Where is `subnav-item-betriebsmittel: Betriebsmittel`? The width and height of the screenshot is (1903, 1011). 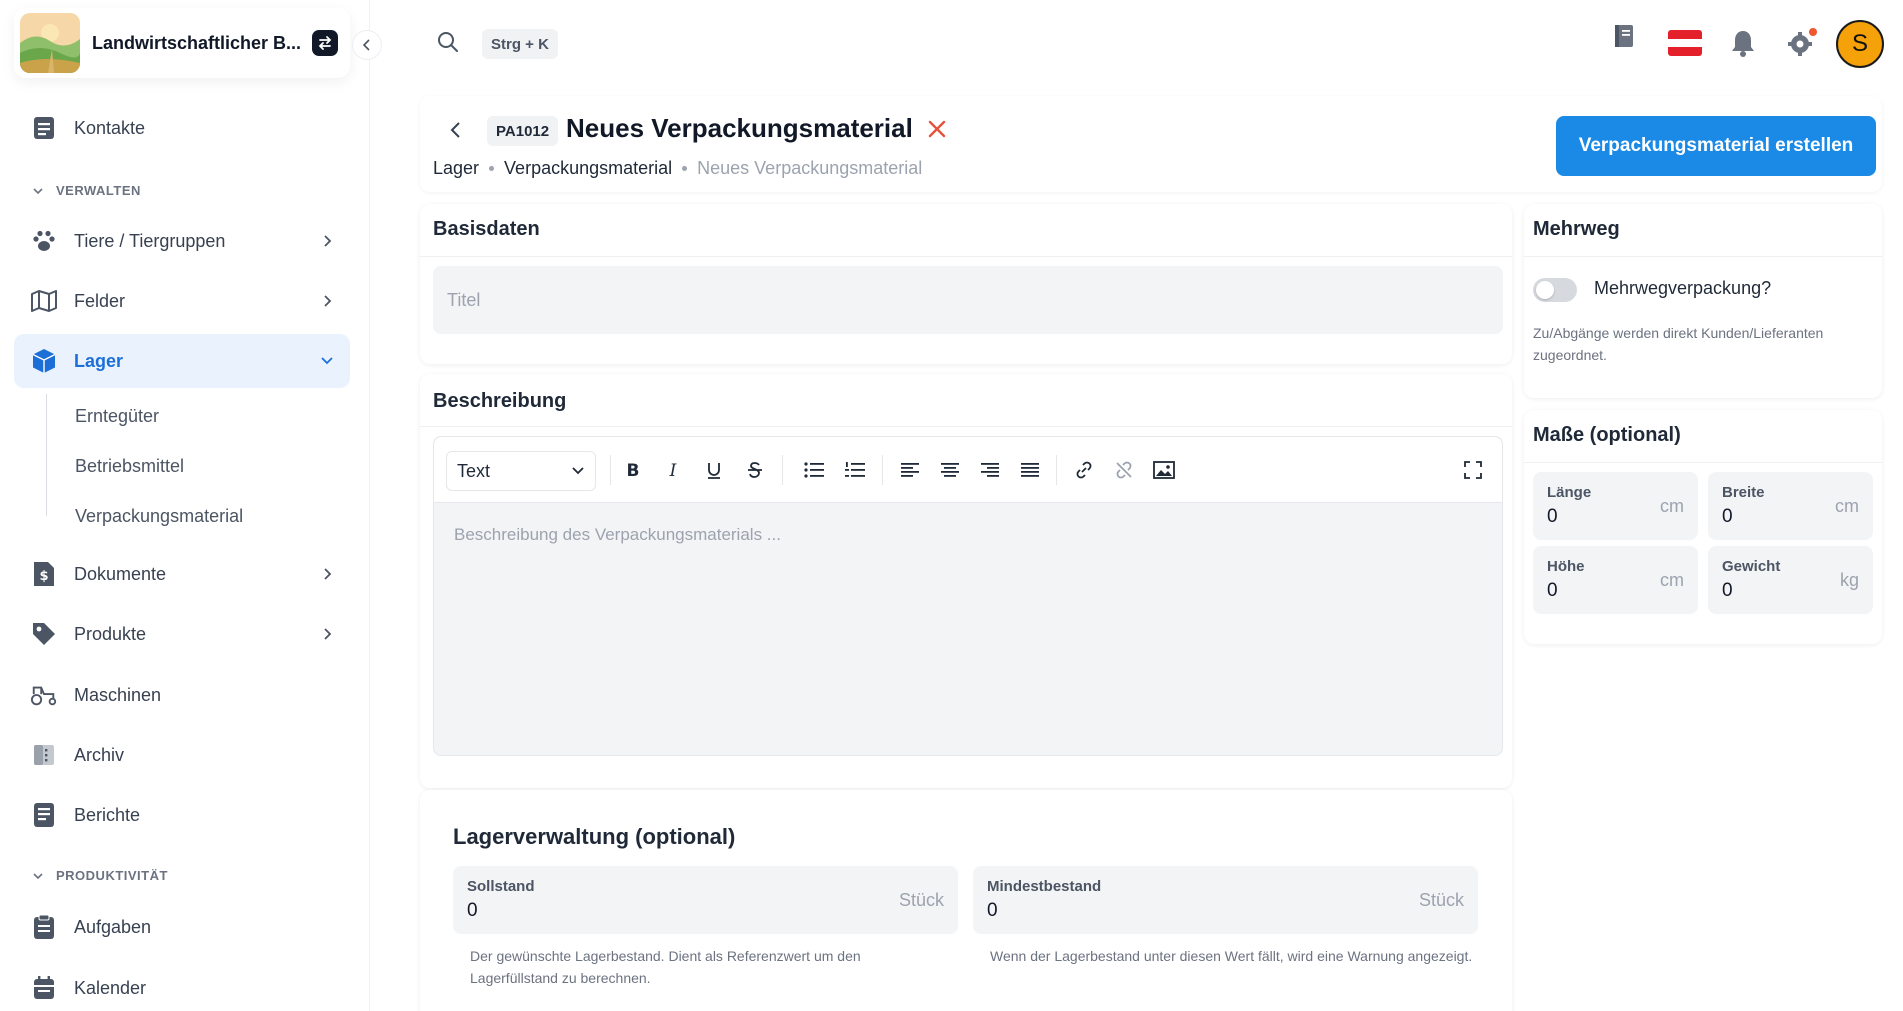
subnav-item-betriebsmittel: Betriebsmittel is located at coordinates (129, 466).